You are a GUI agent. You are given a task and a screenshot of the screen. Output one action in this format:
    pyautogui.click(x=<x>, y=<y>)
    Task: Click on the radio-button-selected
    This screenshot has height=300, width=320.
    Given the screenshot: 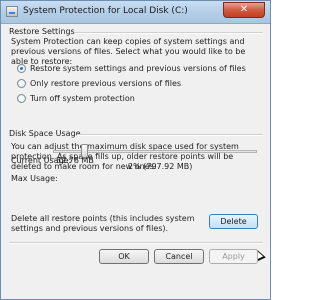 What is the action you would take?
    pyautogui.click(x=21, y=68)
    